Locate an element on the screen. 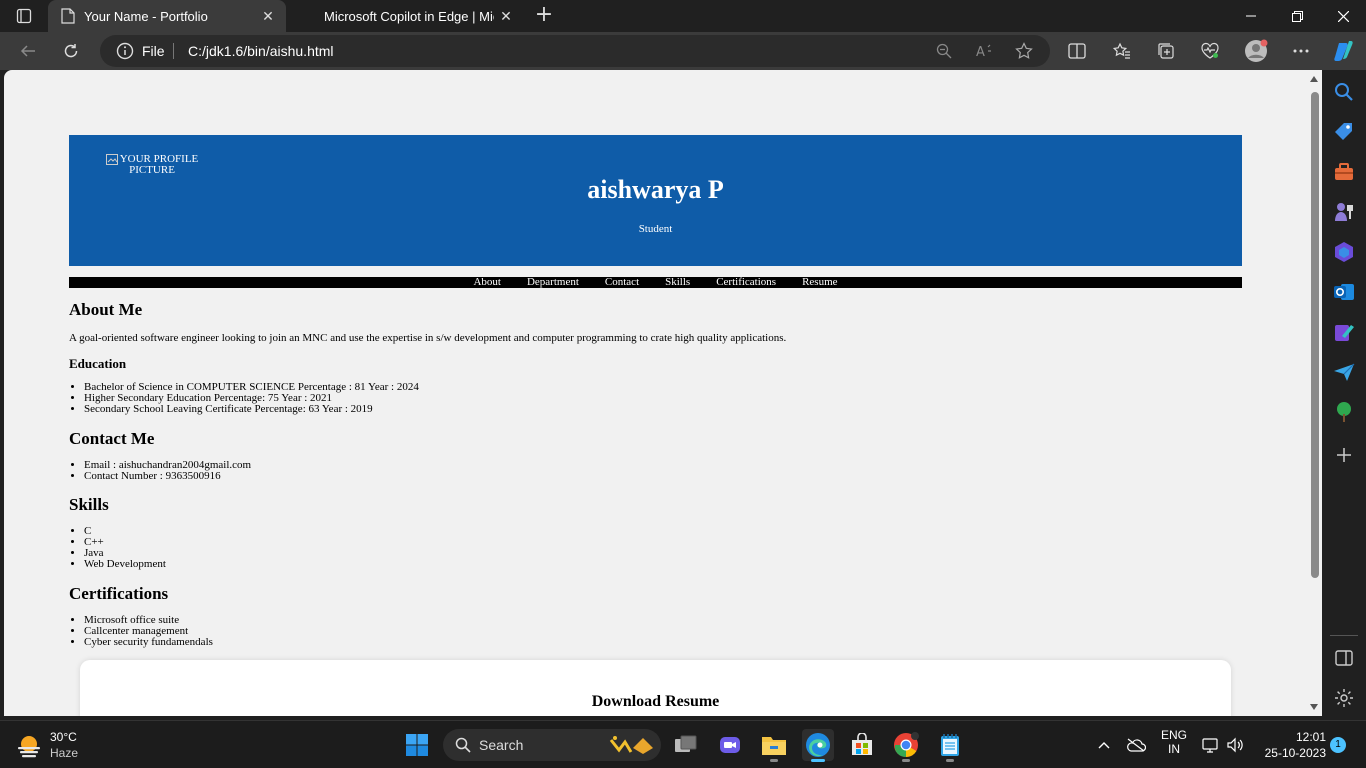 This screenshot has width=1366, height=768. browser-toolbar: File C:/jdk1.6/bin/aishu.html A is located at coordinates (683, 51).